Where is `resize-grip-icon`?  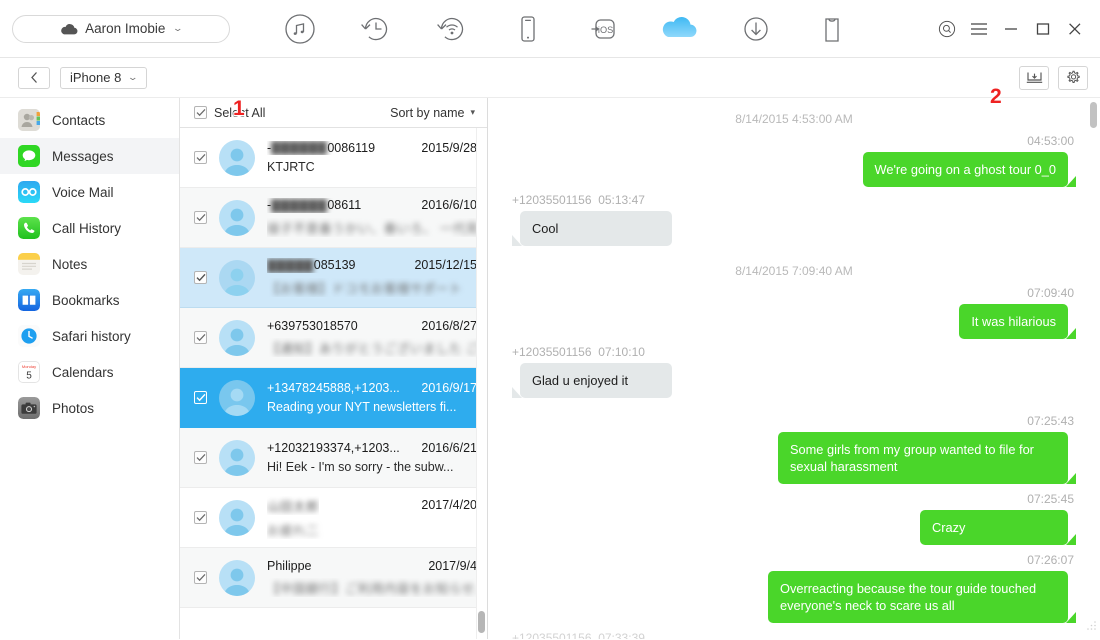
resize-grip-icon is located at coordinates (1091, 627).